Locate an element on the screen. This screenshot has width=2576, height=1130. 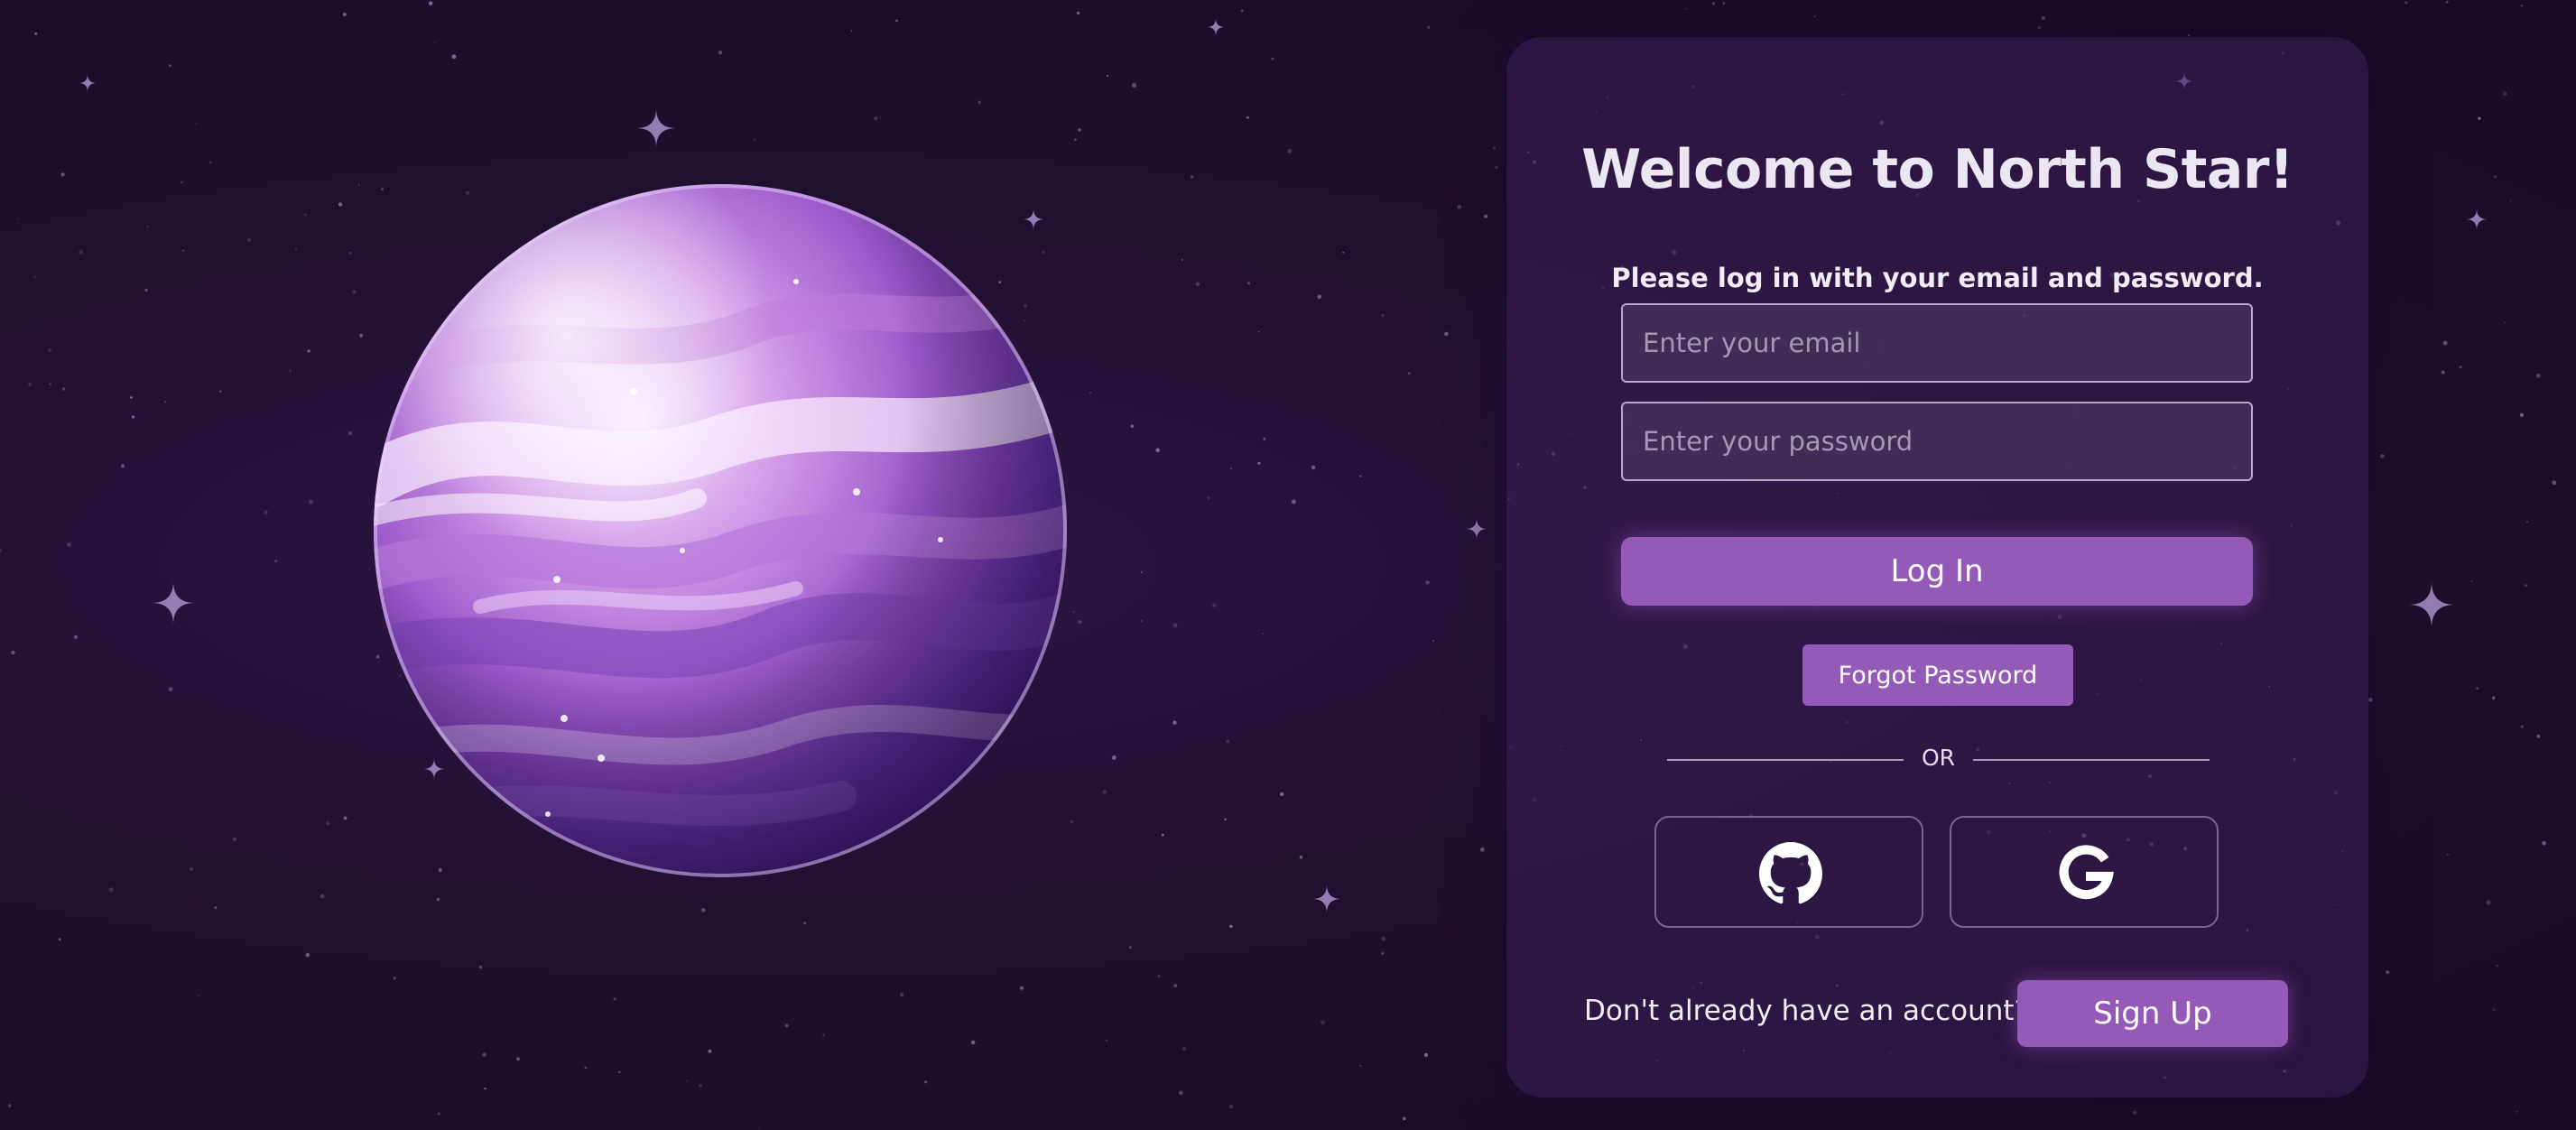
login-button: Log In is located at coordinates (1937, 571).